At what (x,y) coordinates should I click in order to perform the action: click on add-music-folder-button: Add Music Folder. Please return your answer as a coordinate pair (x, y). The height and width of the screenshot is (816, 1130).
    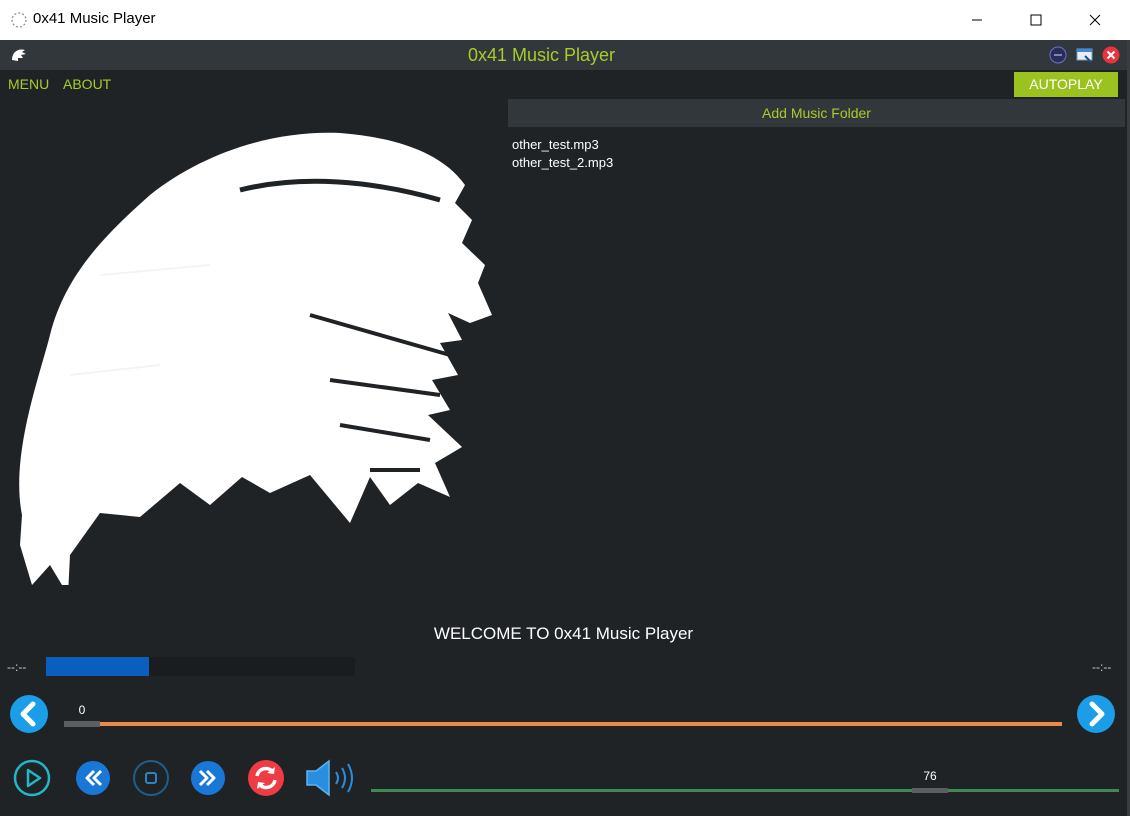
    Looking at the image, I should click on (816, 113).